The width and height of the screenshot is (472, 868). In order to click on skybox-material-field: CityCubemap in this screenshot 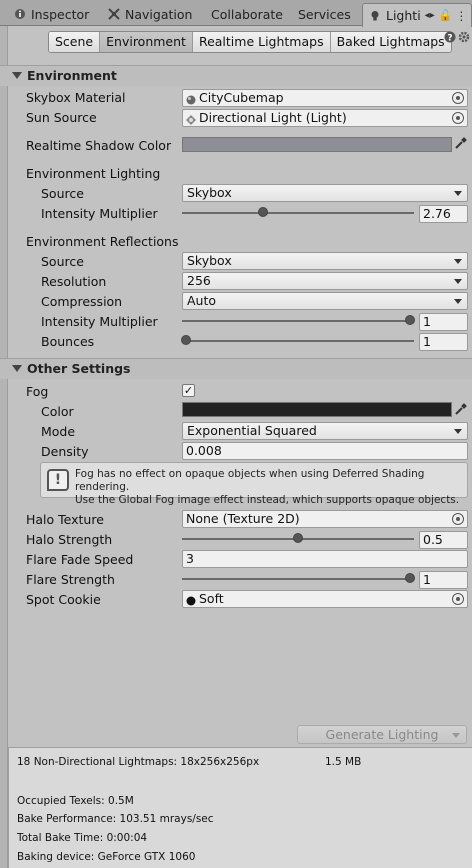, I will do `click(325, 98)`.